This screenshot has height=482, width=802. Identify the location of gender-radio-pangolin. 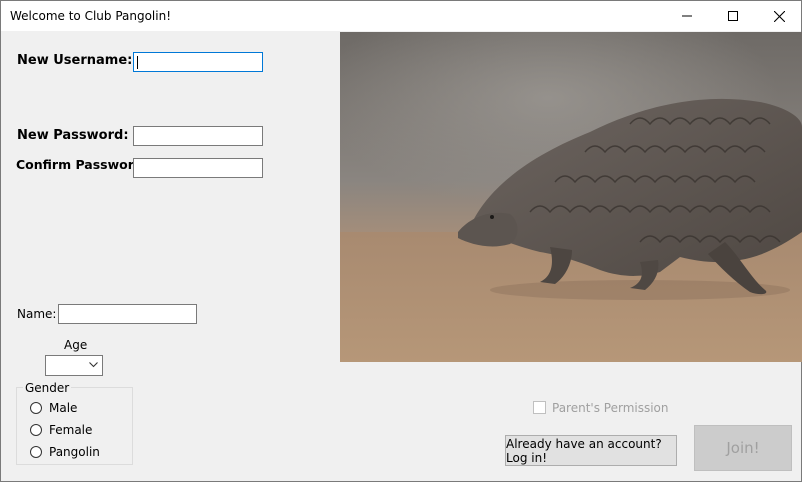
(36, 452).